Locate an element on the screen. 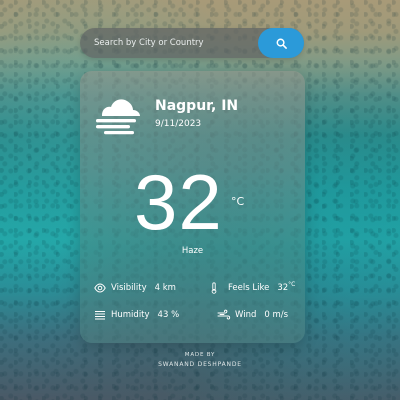 The image size is (400, 400). temperature-unit: °C is located at coordinates (238, 201).